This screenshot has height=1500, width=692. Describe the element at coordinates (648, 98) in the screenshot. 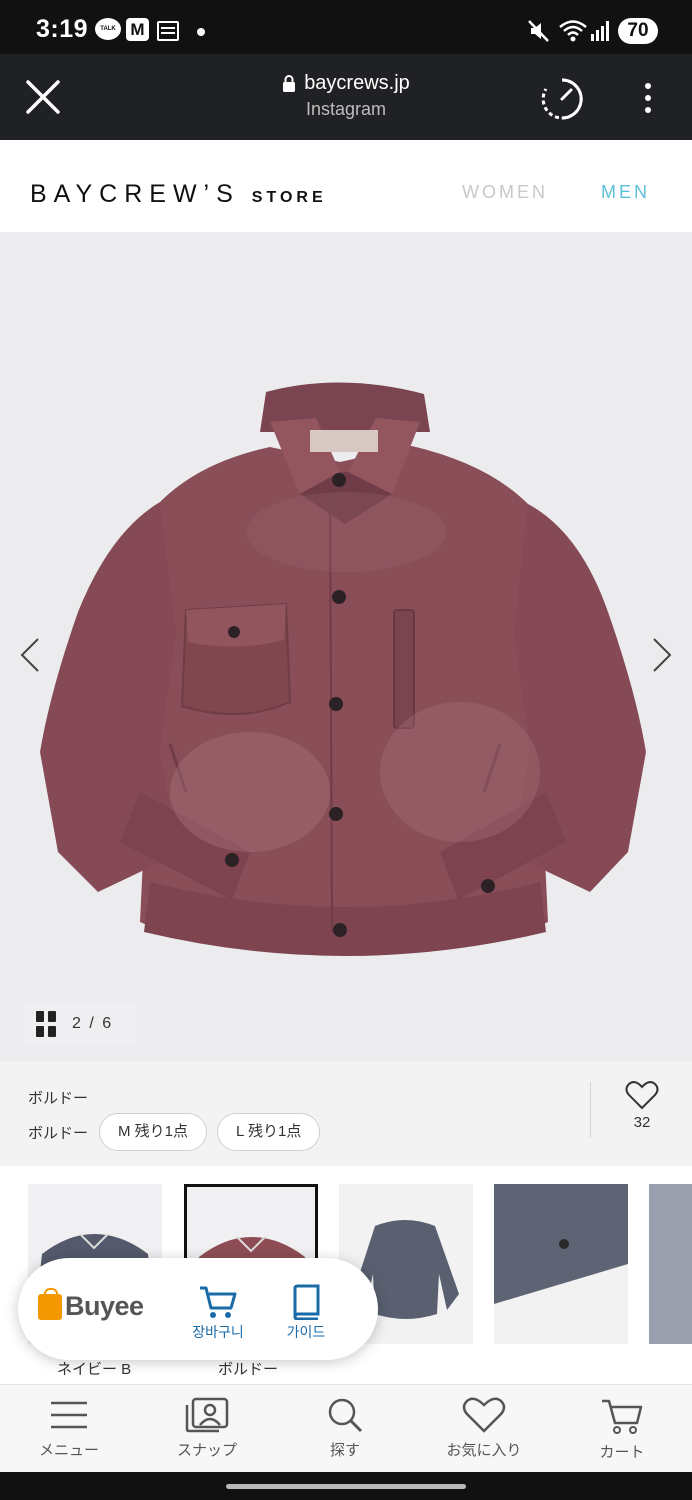

I see `more-options-icon` at that location.